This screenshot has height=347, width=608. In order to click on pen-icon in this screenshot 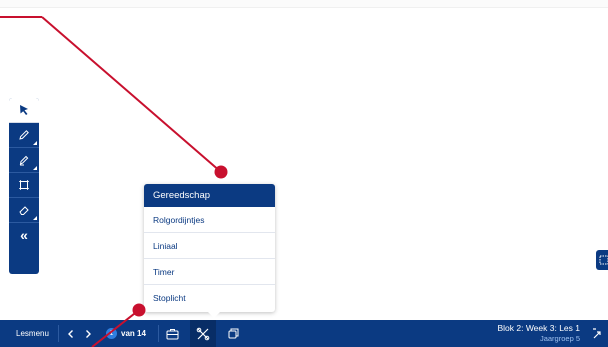, I will do `click(24, 135)`.